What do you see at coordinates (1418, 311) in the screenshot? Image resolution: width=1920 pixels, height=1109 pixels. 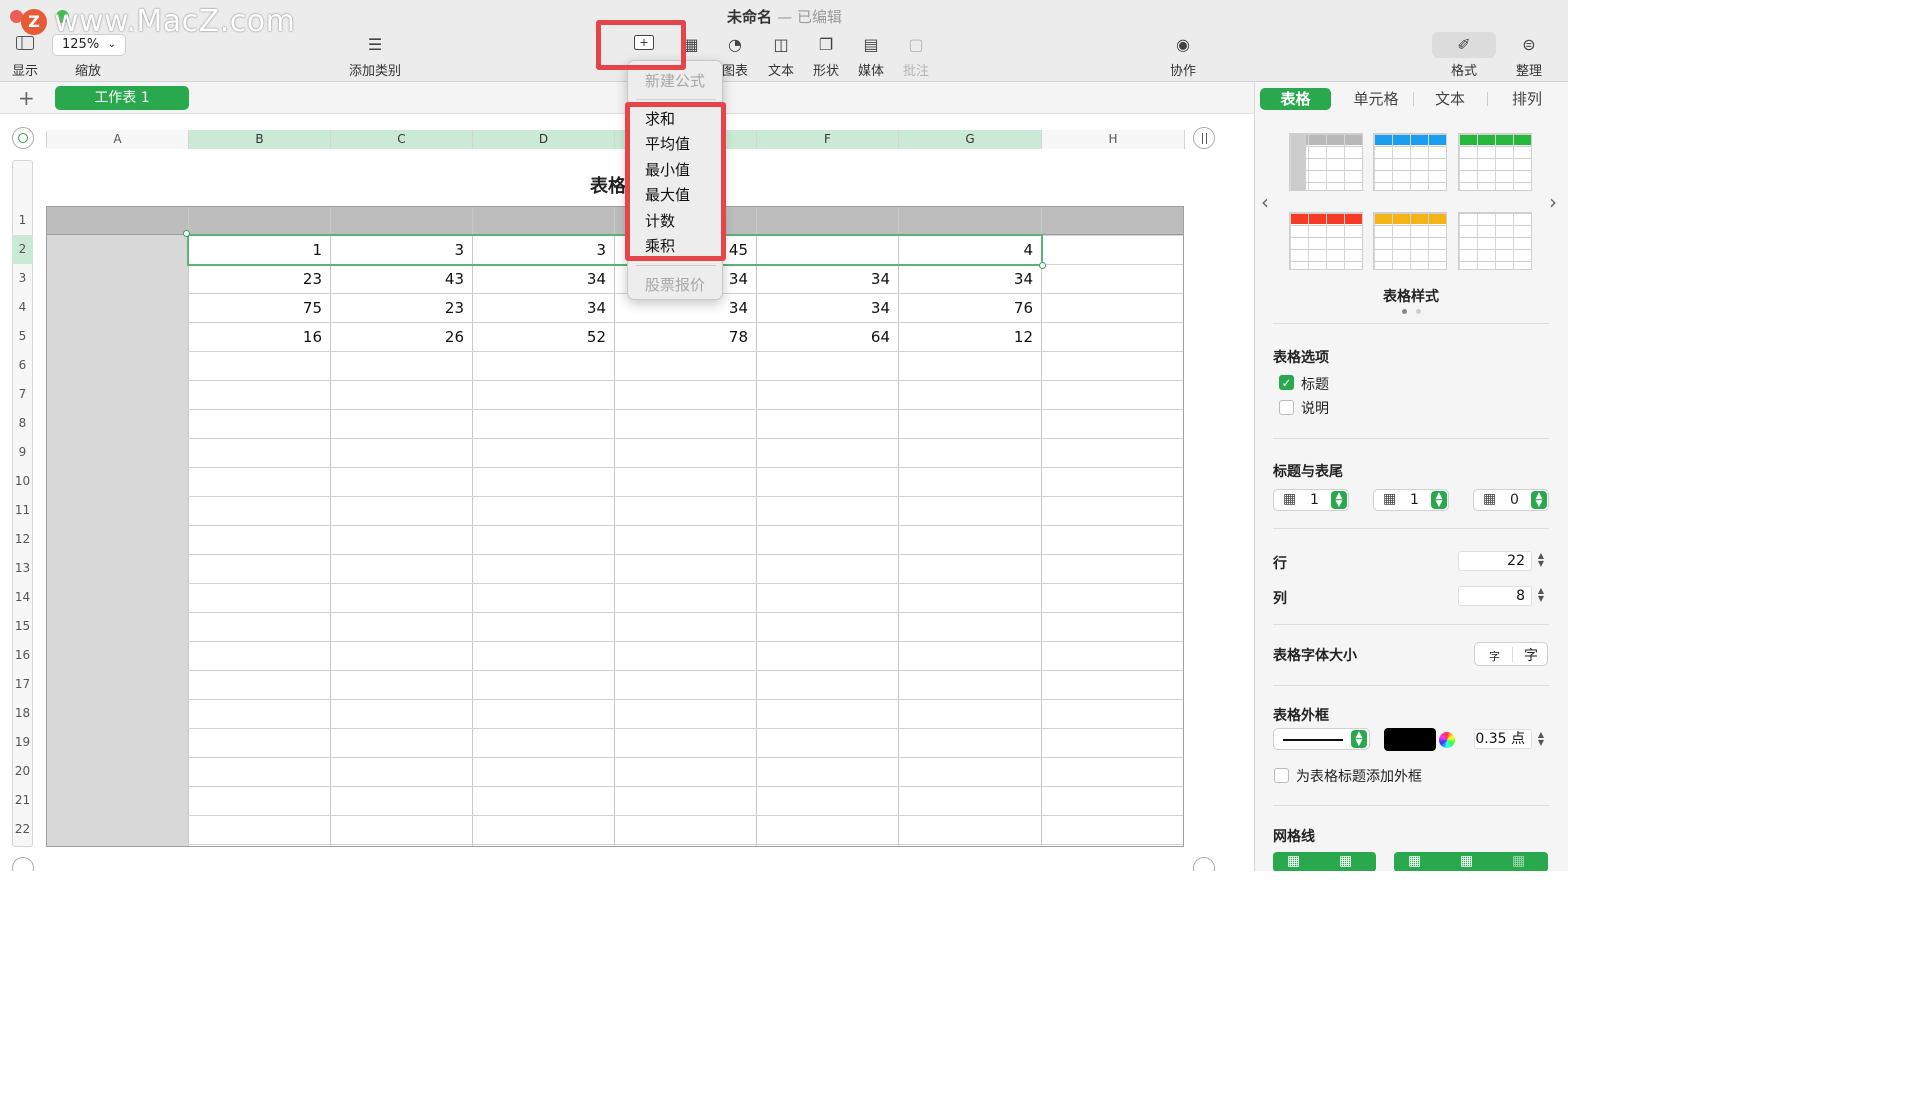 I see `page-dot` at bounding box center [1418, 311].